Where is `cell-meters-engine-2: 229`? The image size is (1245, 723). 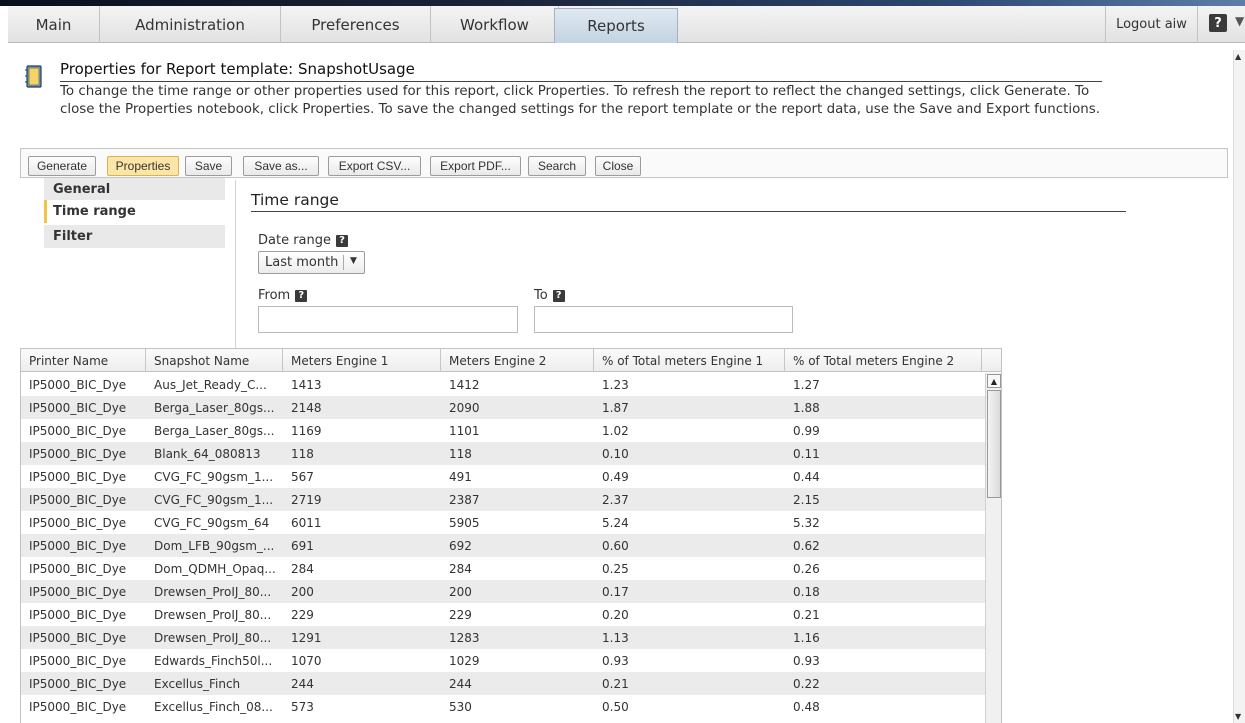
cell-meters-engine-2: 229 is located at coordinates (460, 614).